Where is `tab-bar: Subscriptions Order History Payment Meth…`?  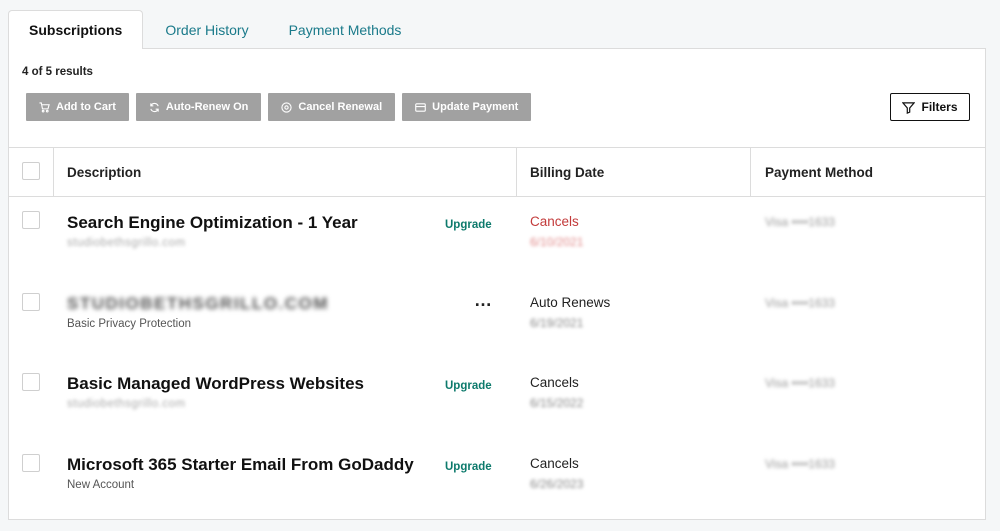 tab-bar: Subscriptions Order History Payment Meth… is located at coordinates (213, 29).